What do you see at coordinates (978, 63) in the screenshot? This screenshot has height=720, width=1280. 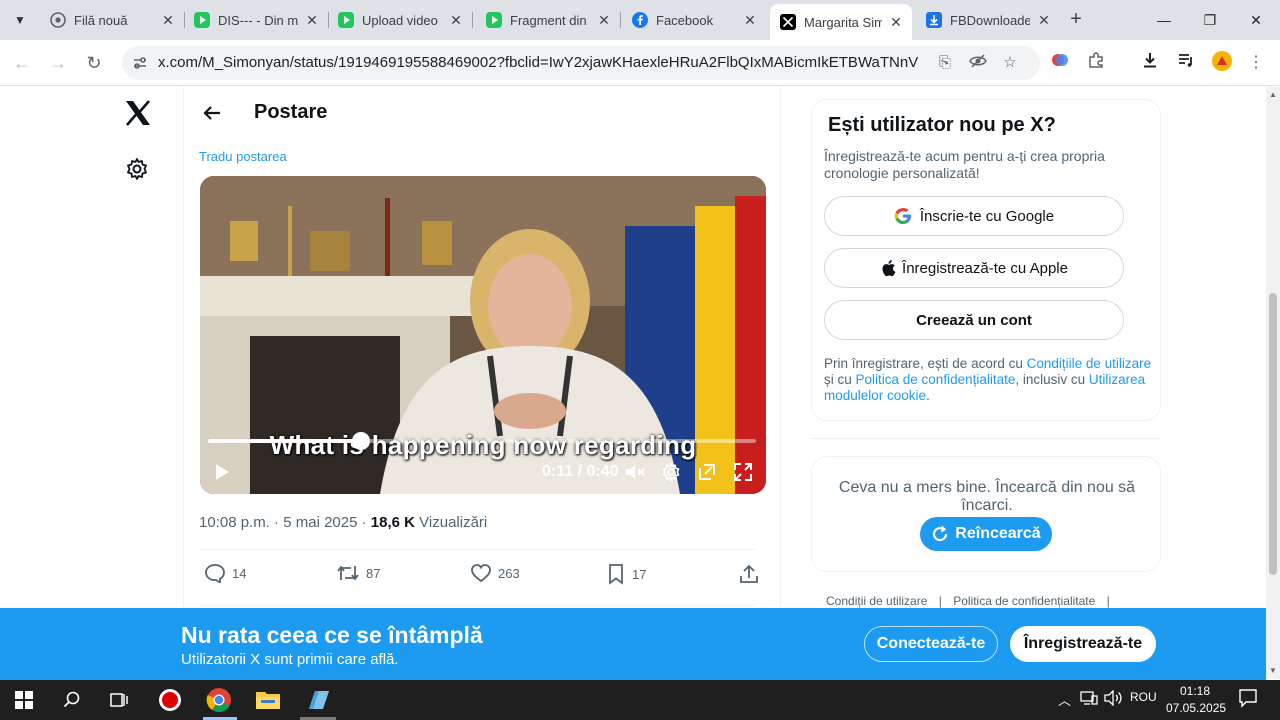 I see `eye-slash-icon` at bounding box center [978, 63].